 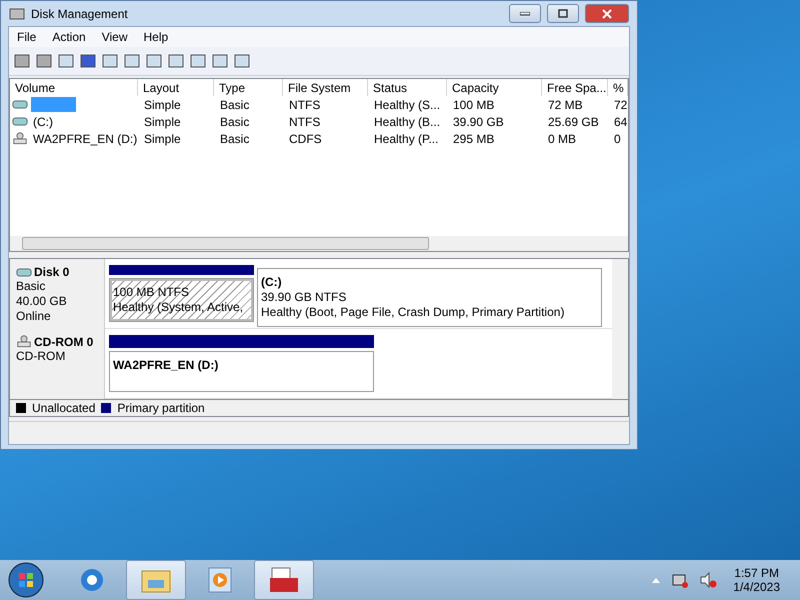 I want to click on table-cell-text: 0, so click(x=617, y=139).